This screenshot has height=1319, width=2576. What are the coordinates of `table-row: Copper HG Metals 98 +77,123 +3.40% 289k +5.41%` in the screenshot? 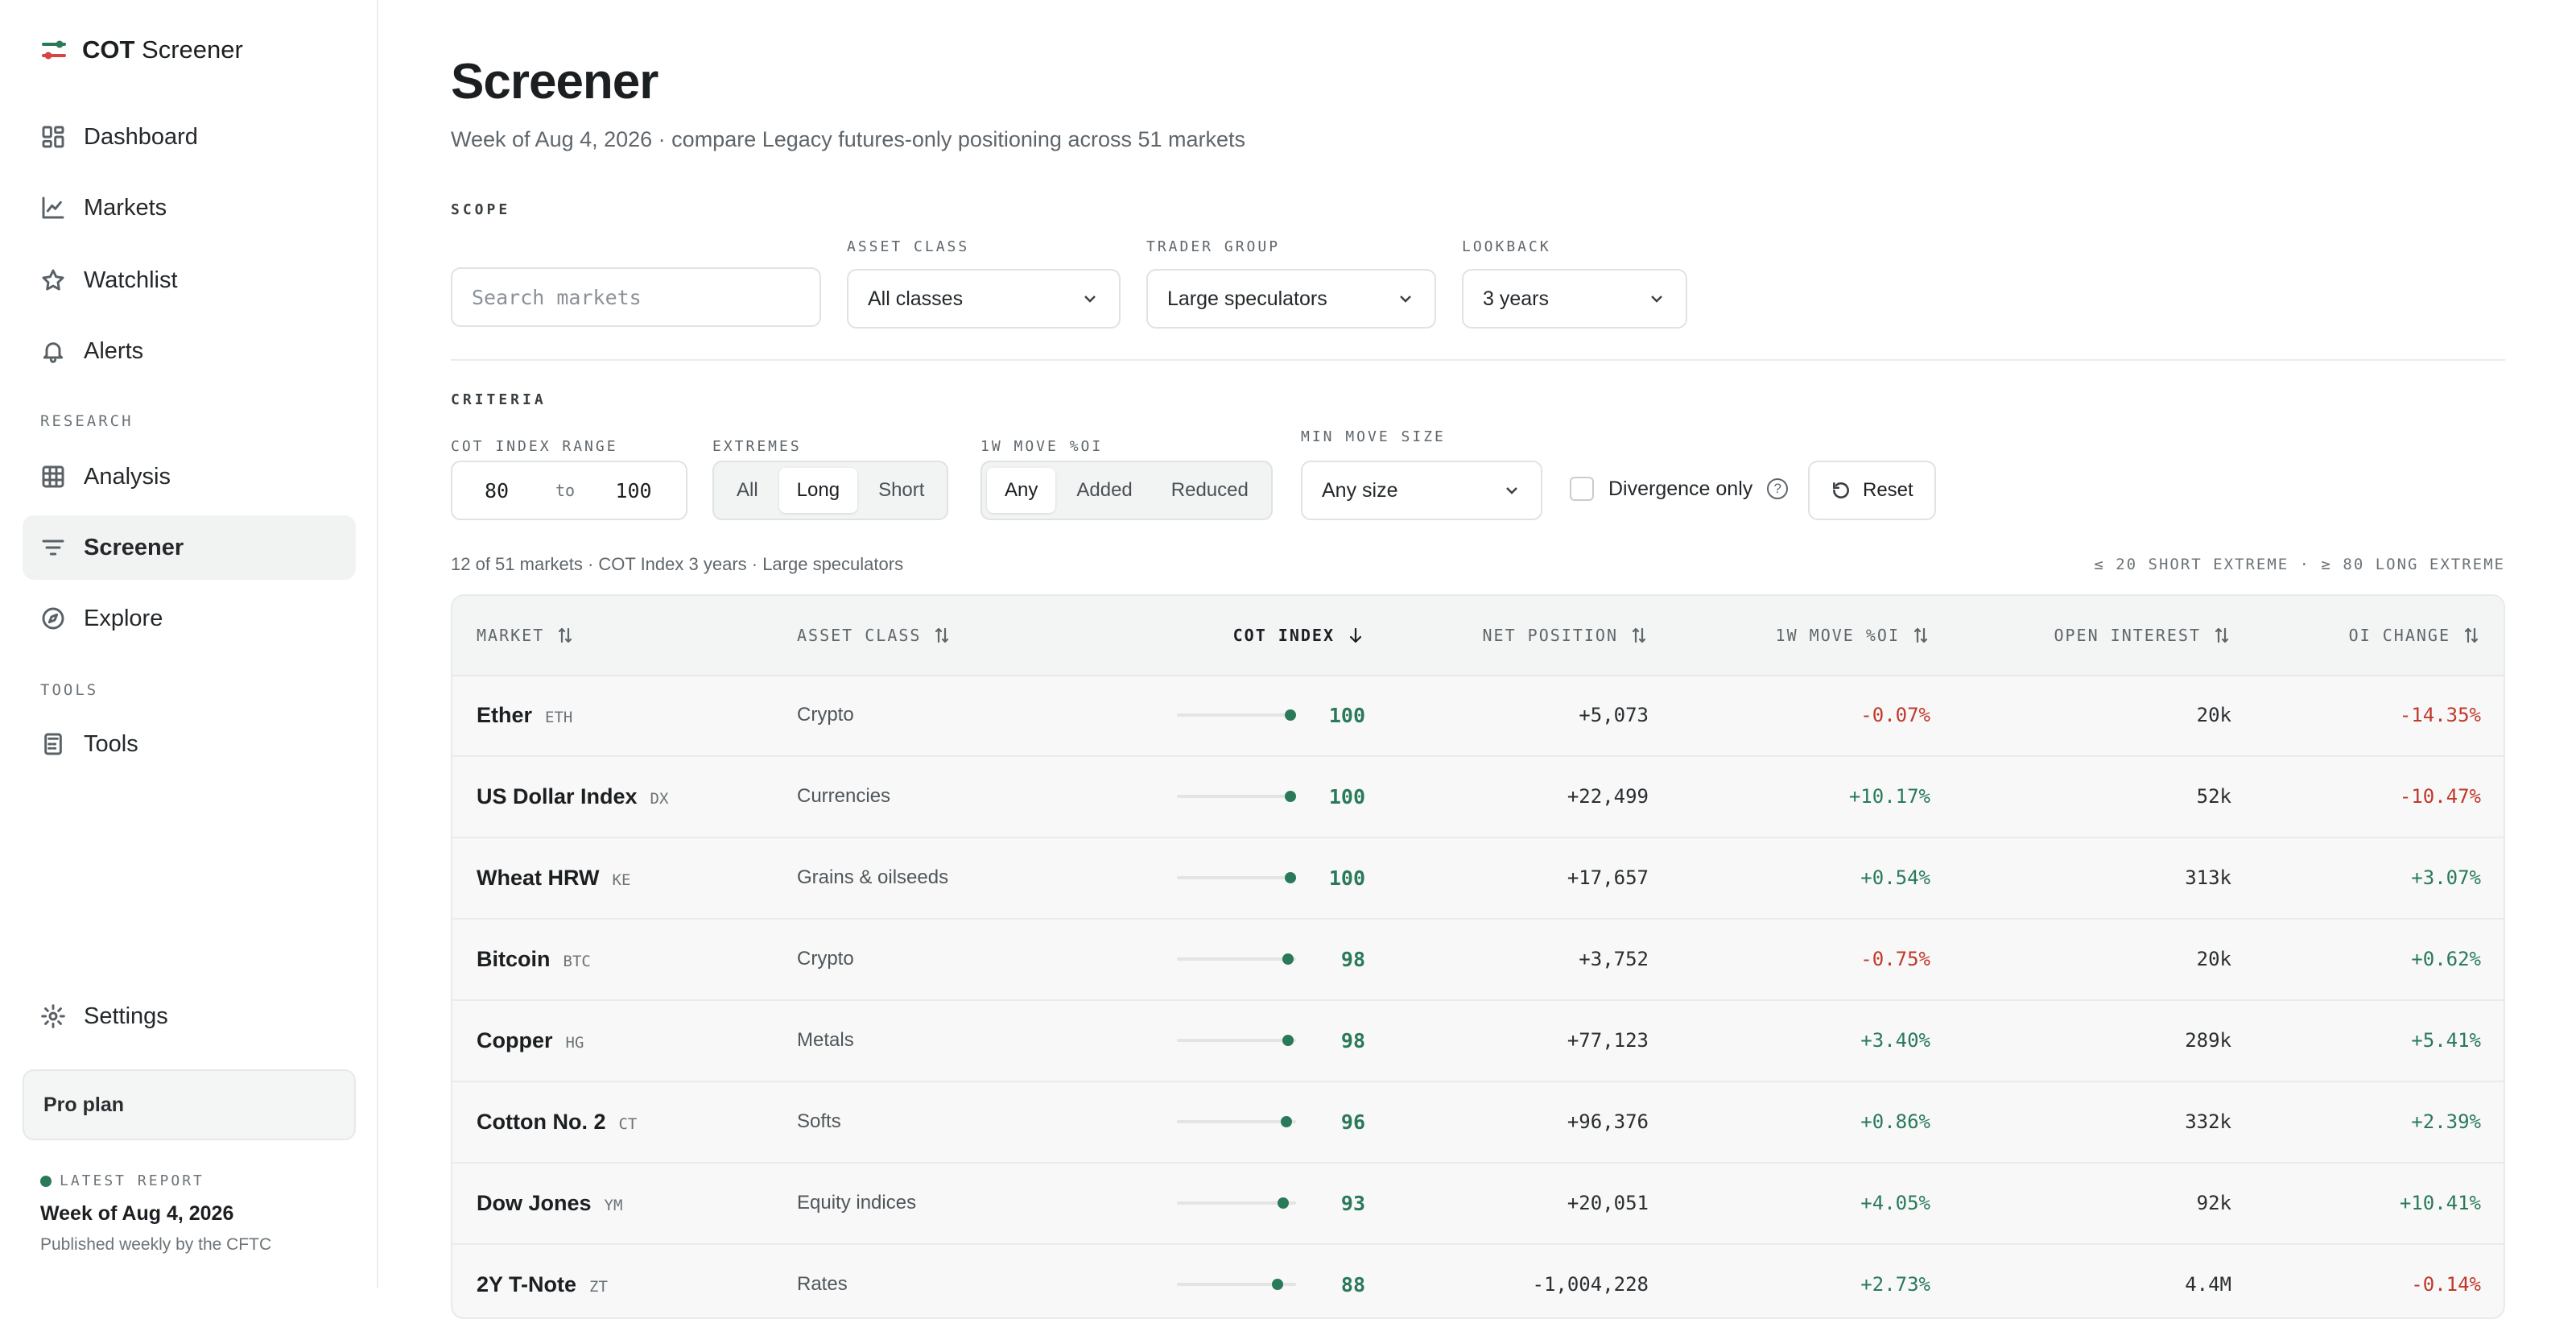 It's located at (1478, 1041).